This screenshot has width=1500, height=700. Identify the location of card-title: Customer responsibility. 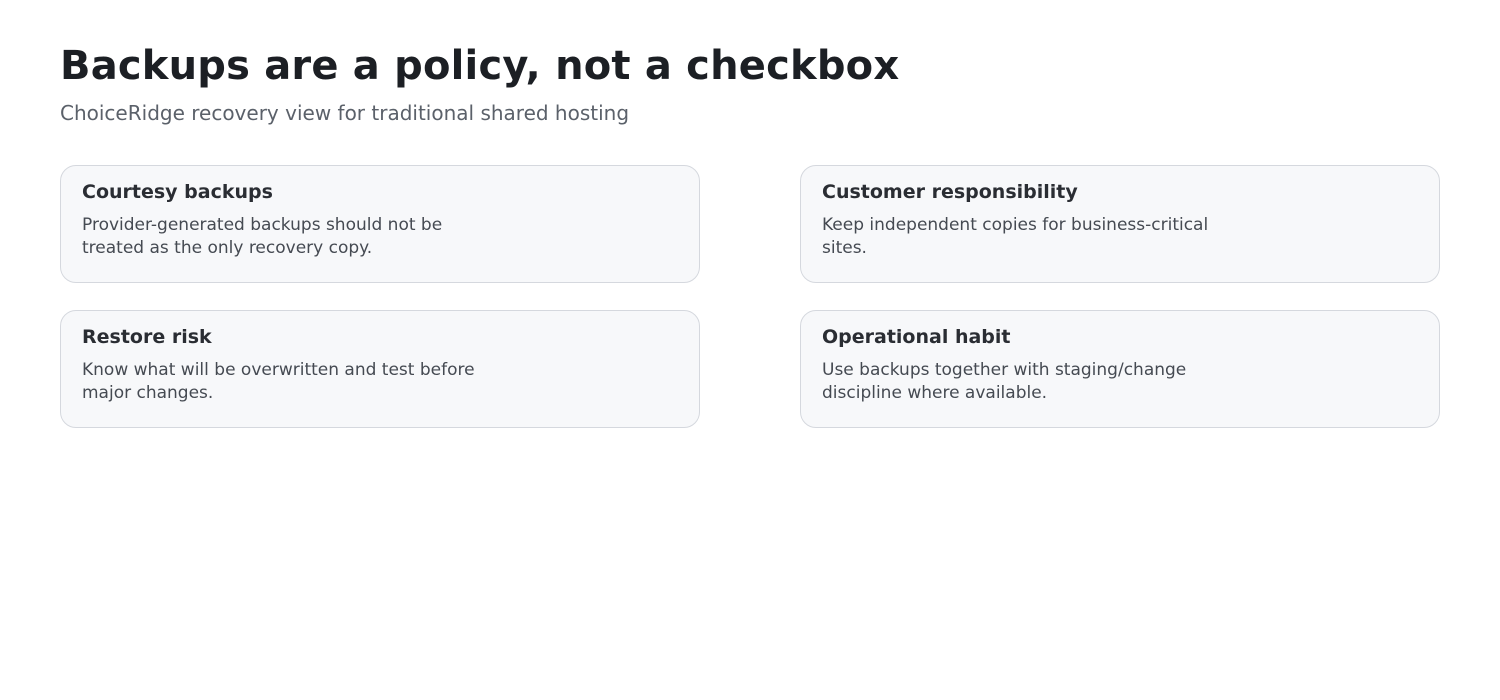
(950, 192).